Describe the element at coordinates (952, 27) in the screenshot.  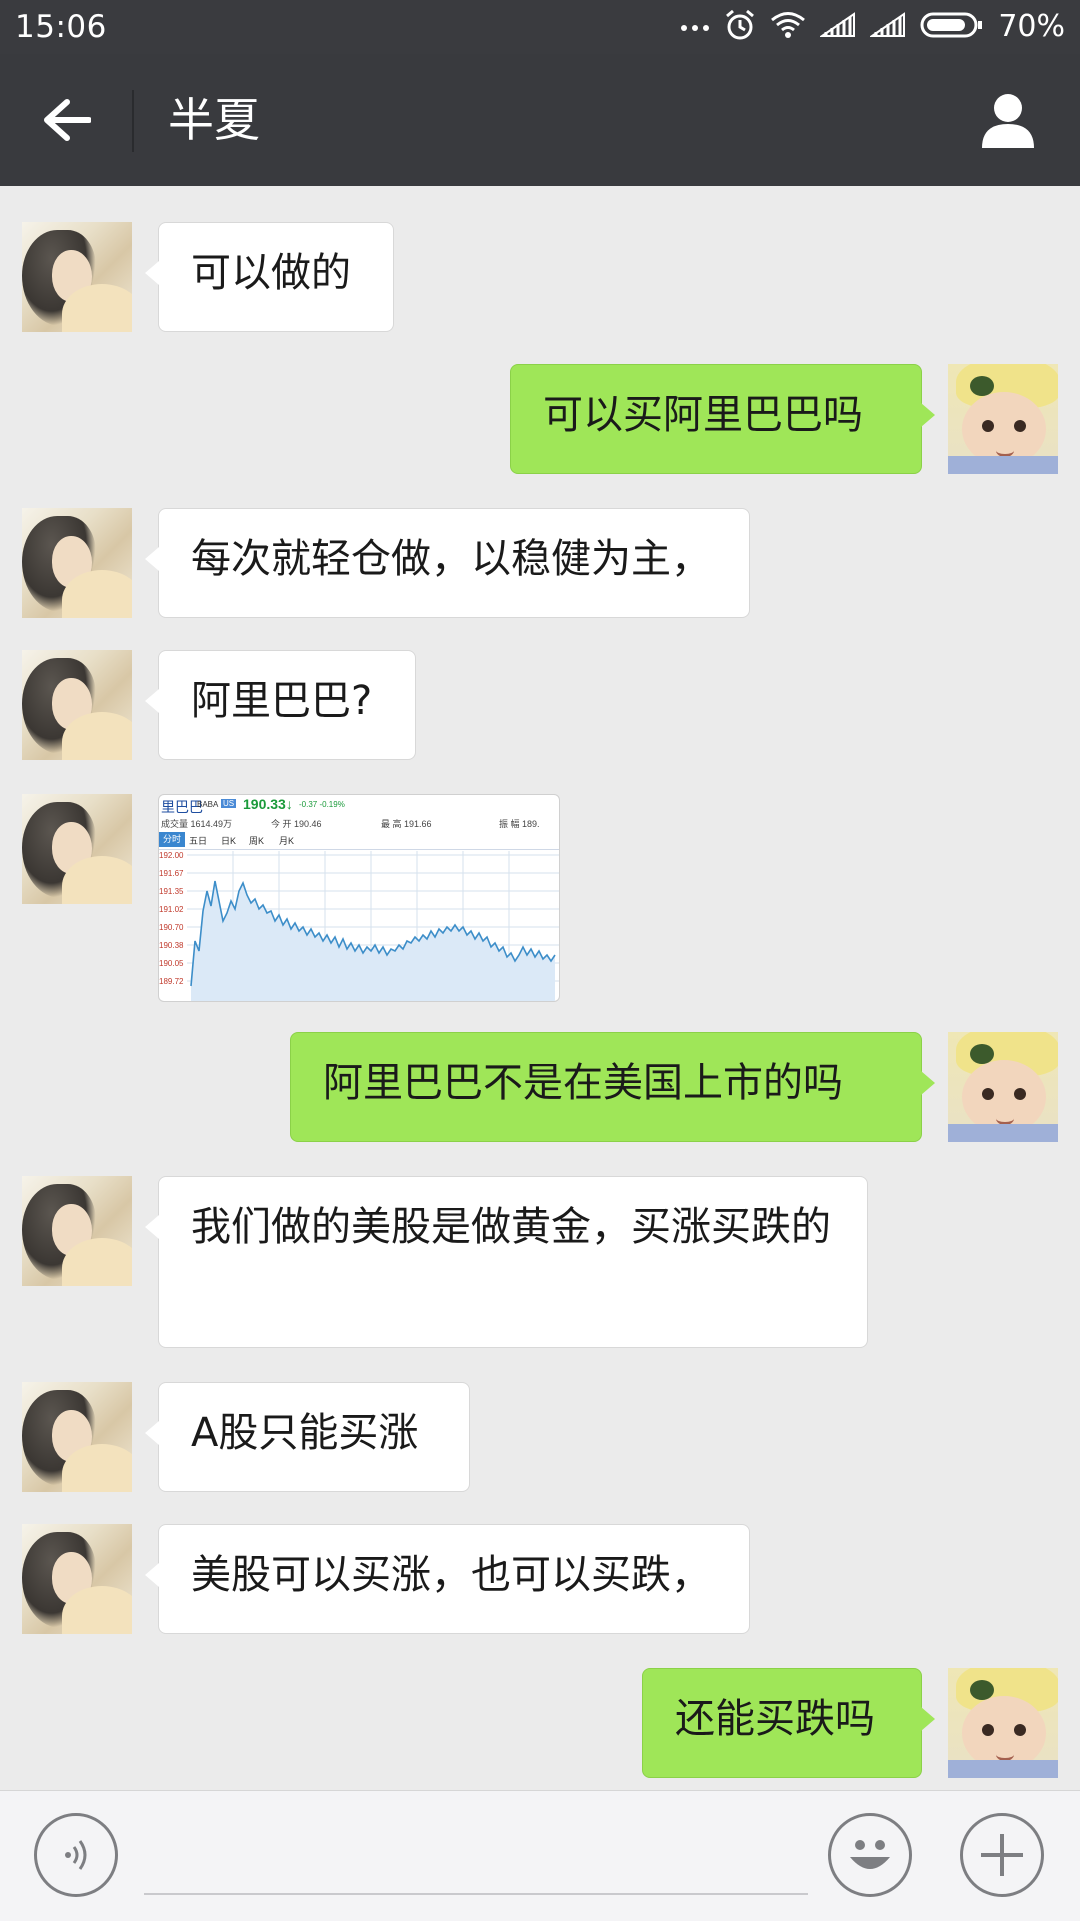
I see `battery-icon` at that location.